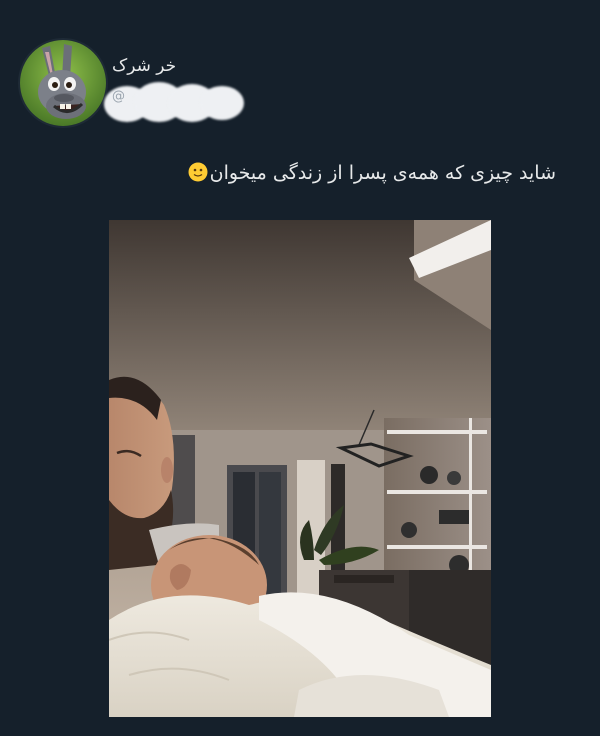  Describe the element at coordinates (198, 172) in the screenshot. I see `slightly-smiling-face-icon` at that location.